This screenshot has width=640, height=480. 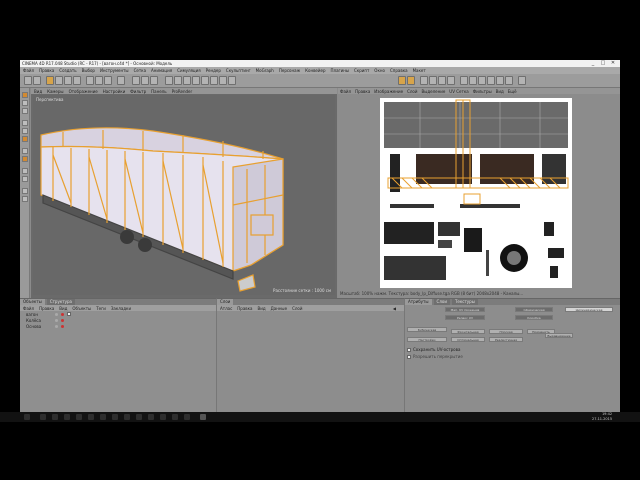 What do you see at coordinates (265, 70) in the screenshot?
I see `menu-mograph: MoGraph` at bounding box center [265, 70].